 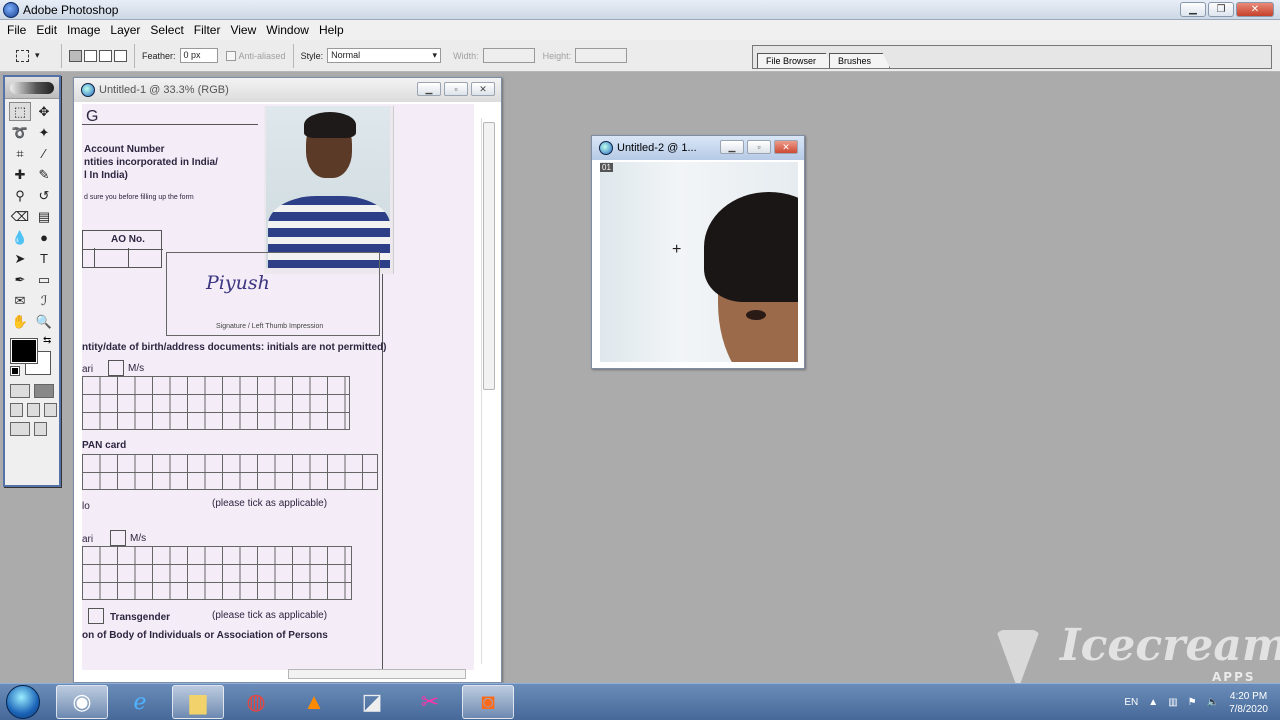 What do you see at coordinates (16, 30) in the screenshot?
I see `menu-file: File` at bounding box center [16, 30].